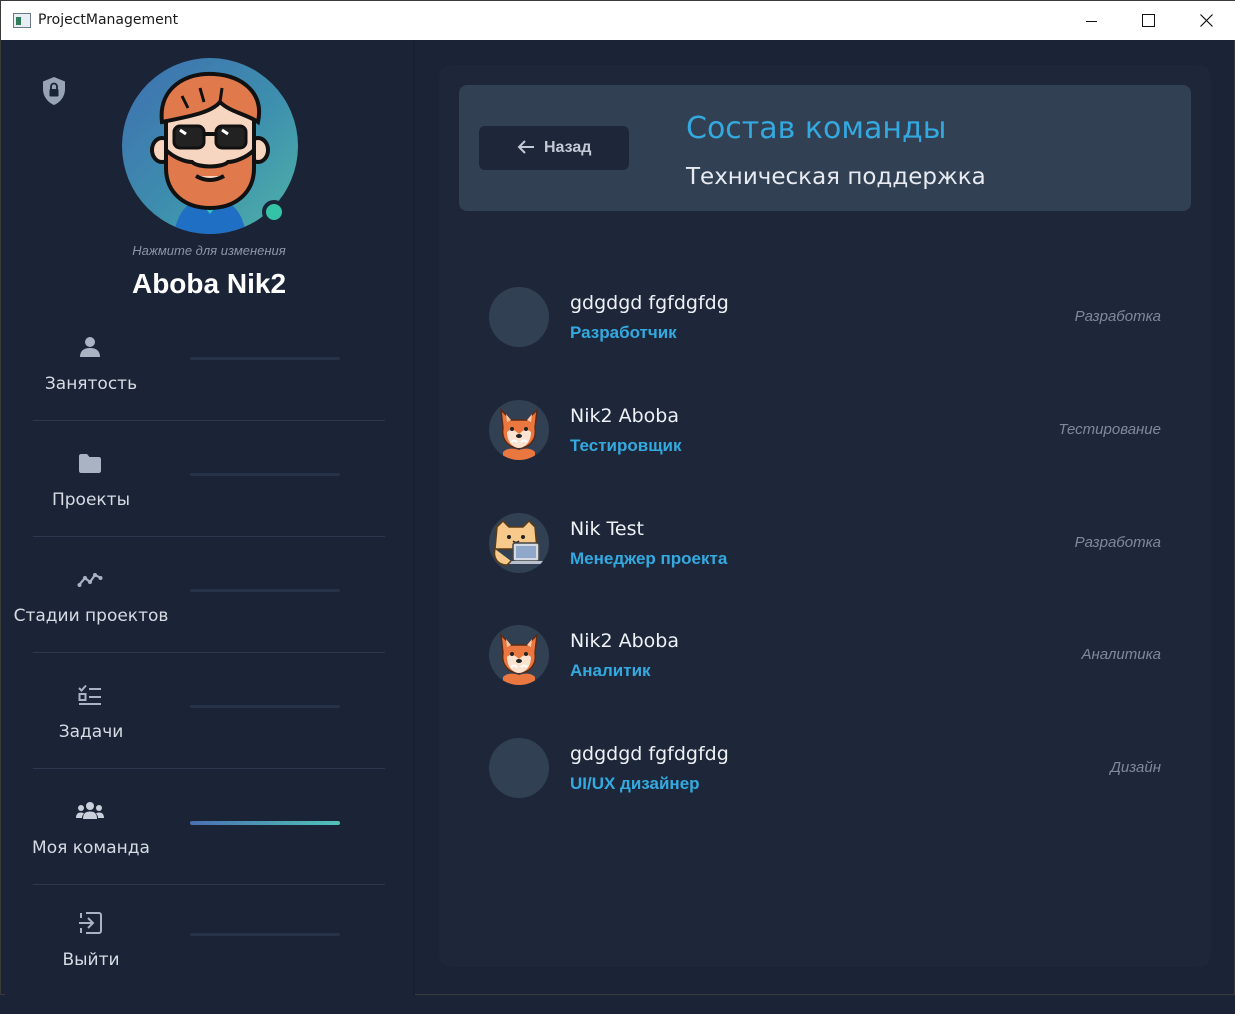 This screenshot has height=1014, width=1235. I want to click on window-title: ProjectManagement, so click(108, 20).